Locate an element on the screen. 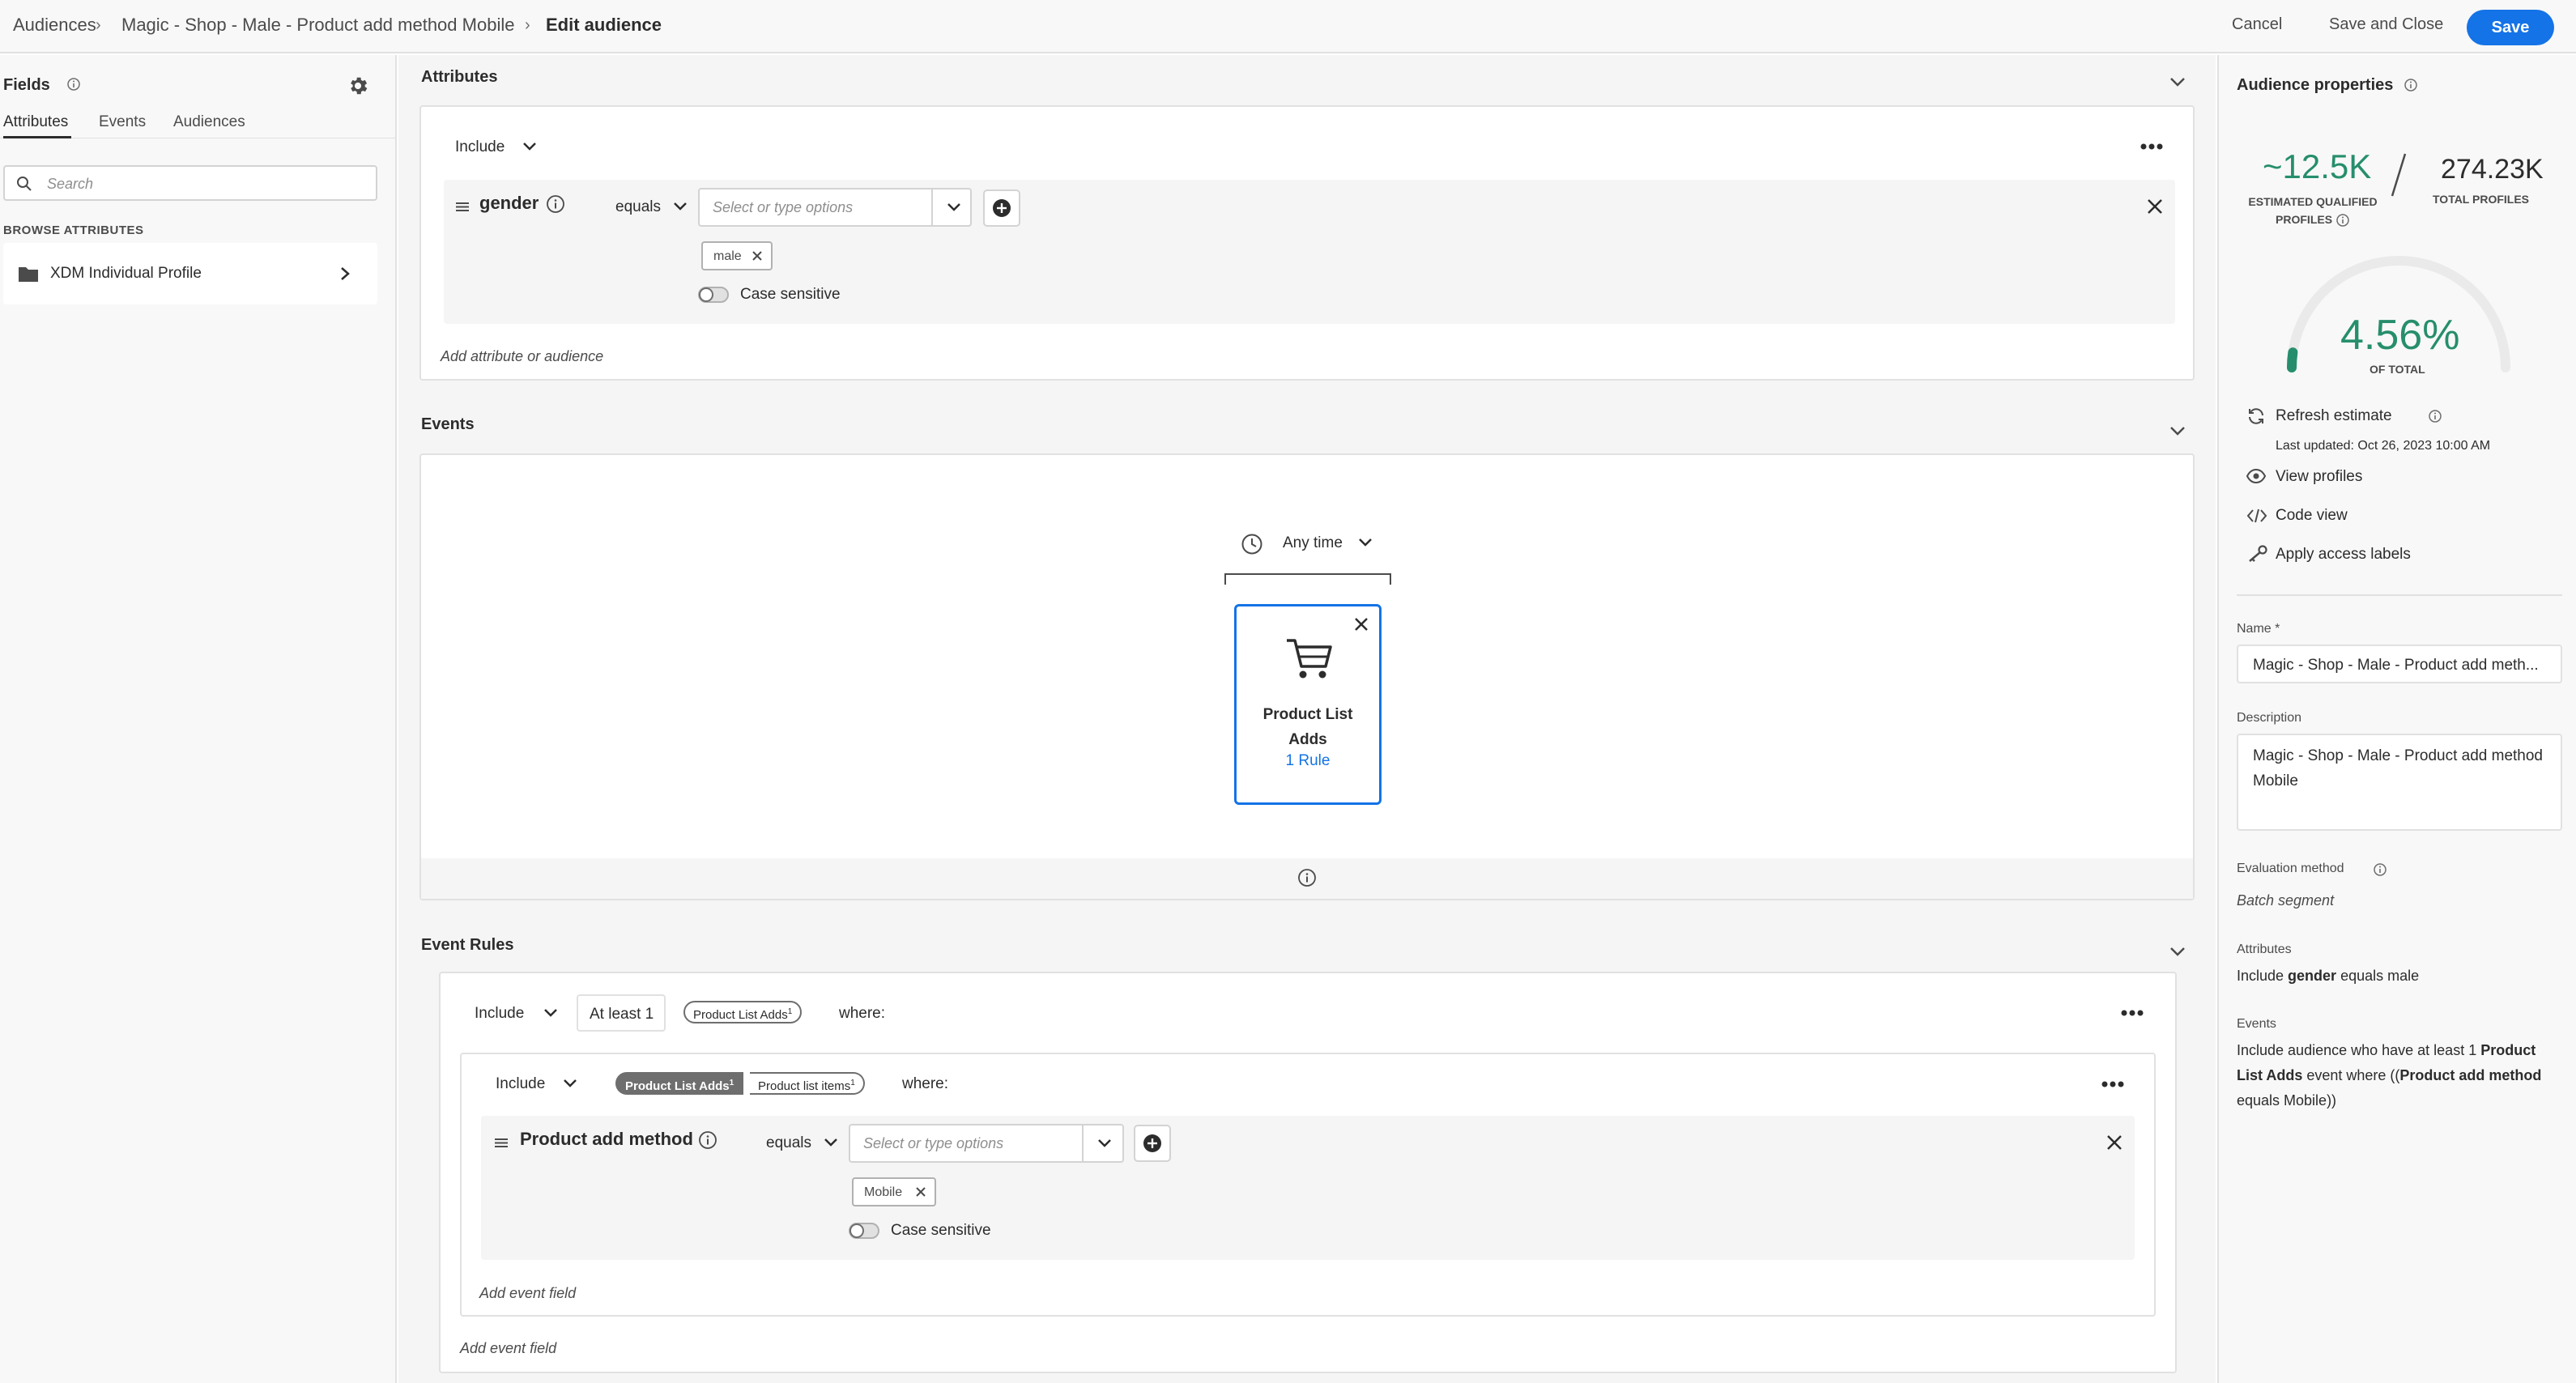 The height and width of the screenshot is (1383, 2576). attributes-summary-label: Attributes is located at coordinates (2264, 949).